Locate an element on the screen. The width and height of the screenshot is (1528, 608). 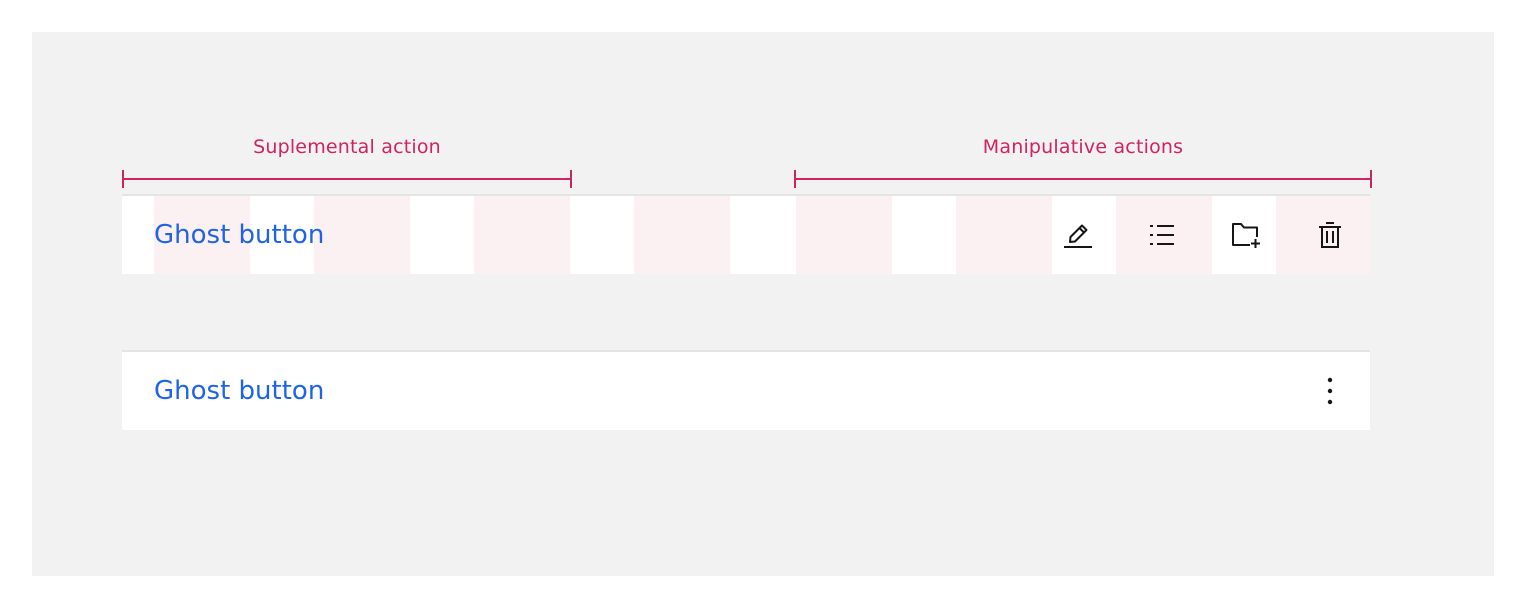
edit-button is located at coordinates (1078, 235).